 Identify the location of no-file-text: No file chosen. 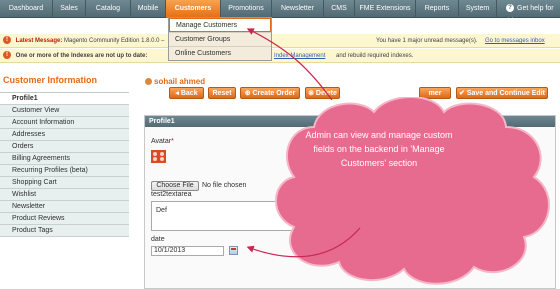
(224, 185).